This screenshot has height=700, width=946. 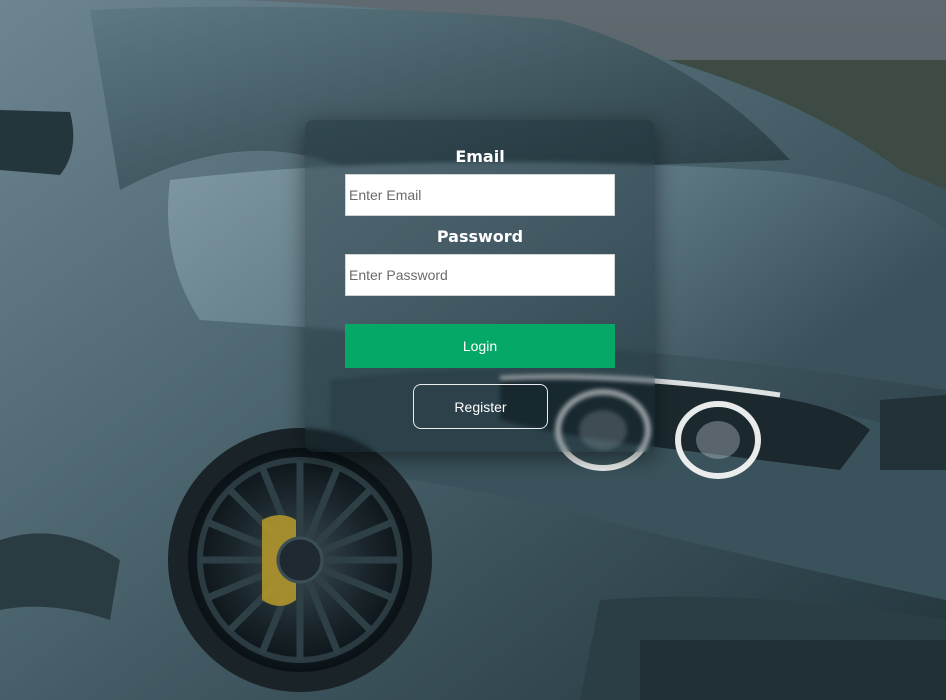 I want to click on password-label: Password, so click(x=480, y=236).